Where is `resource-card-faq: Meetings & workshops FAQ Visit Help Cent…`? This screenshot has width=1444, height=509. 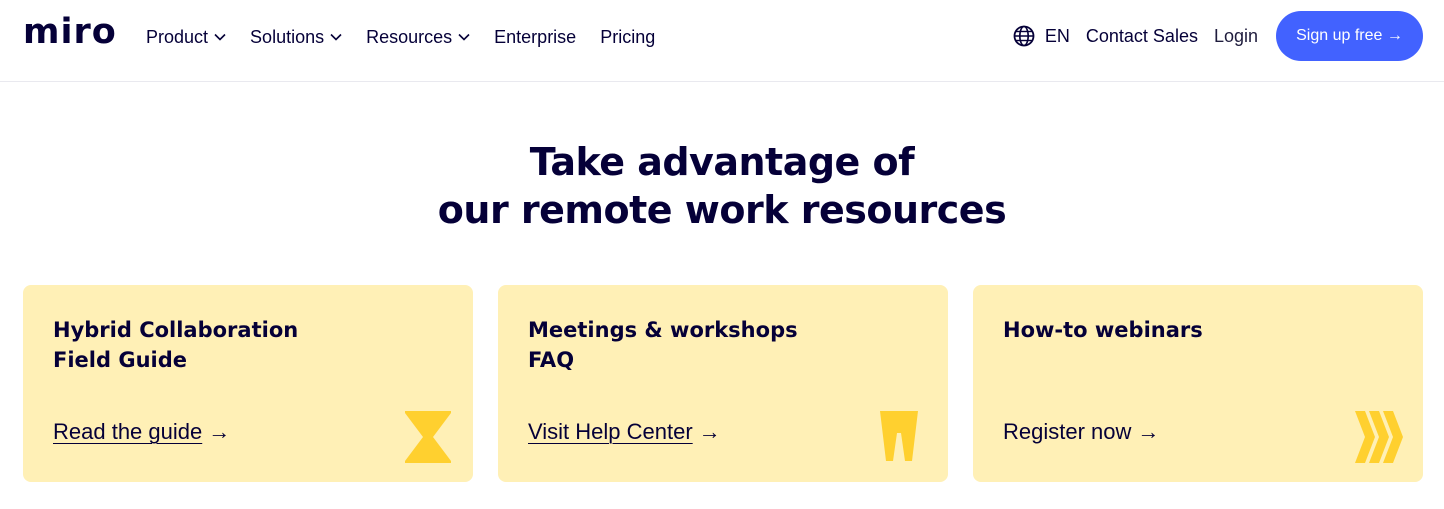
resource-card-faq: Meetings & workshops FAQ Visit Help Cent… is located at coordinates (723, 383).